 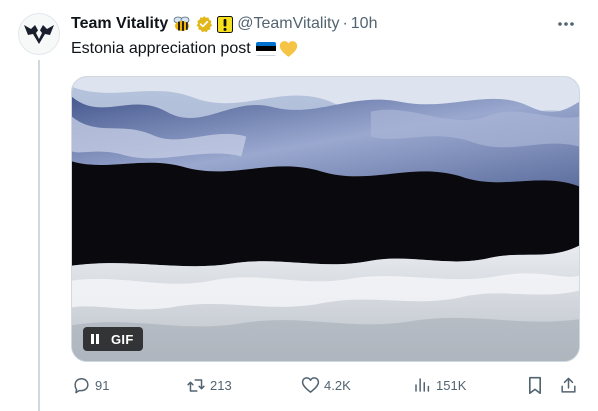 What do you see at coordinates (288, 49) in the screenshot?
I see `yellow-heart-icon` at bounding box center [288, 49].